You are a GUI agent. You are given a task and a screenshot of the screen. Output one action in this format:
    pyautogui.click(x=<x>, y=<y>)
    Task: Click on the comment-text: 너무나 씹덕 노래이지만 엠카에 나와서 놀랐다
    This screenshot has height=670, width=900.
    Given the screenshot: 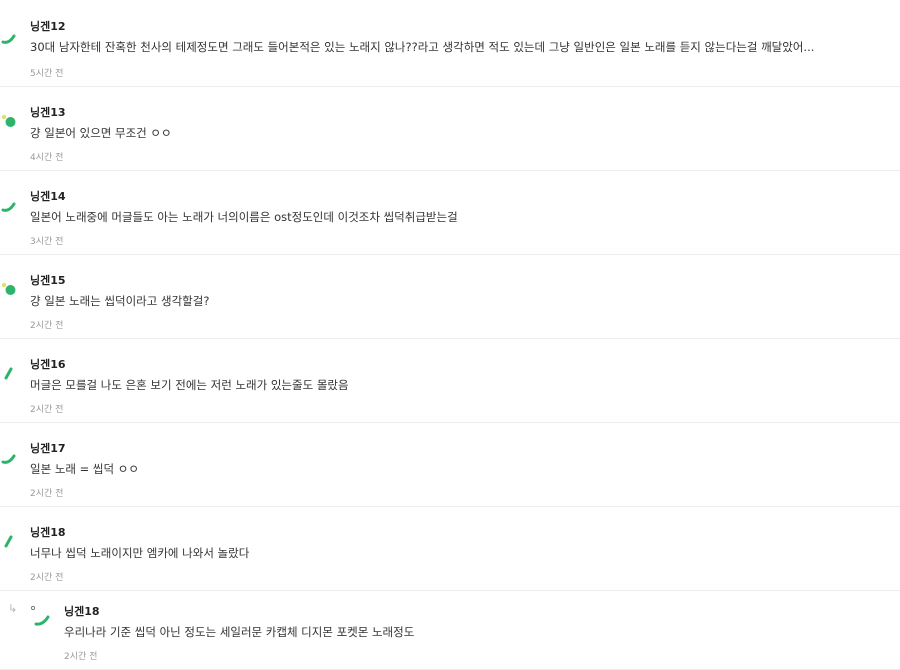 What is the action you would take?
    pyautogui.click(x=140, y=553)
    